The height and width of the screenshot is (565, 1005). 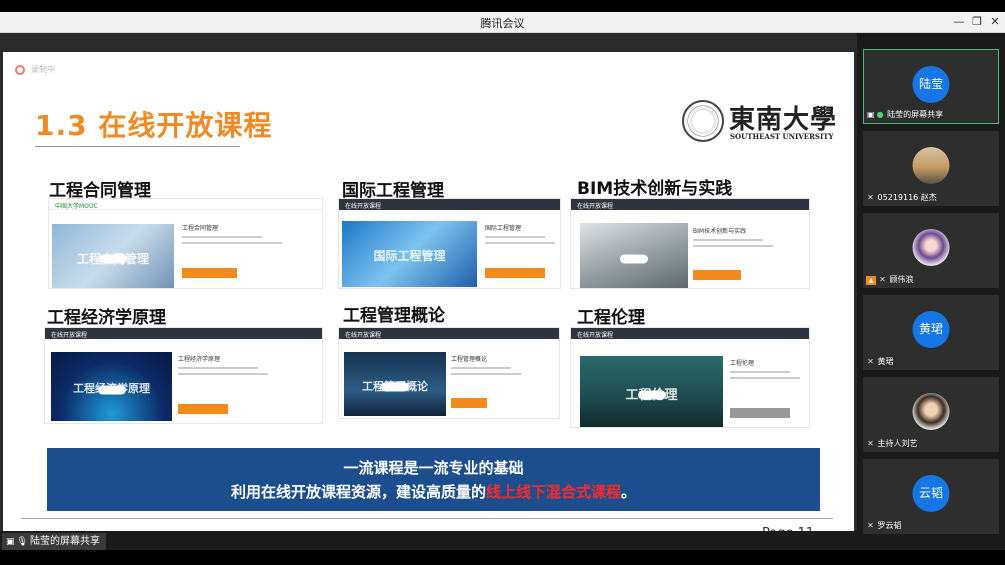 I want to click on thumbnail-text: 国际工程管理, so click(x=409, y=256).